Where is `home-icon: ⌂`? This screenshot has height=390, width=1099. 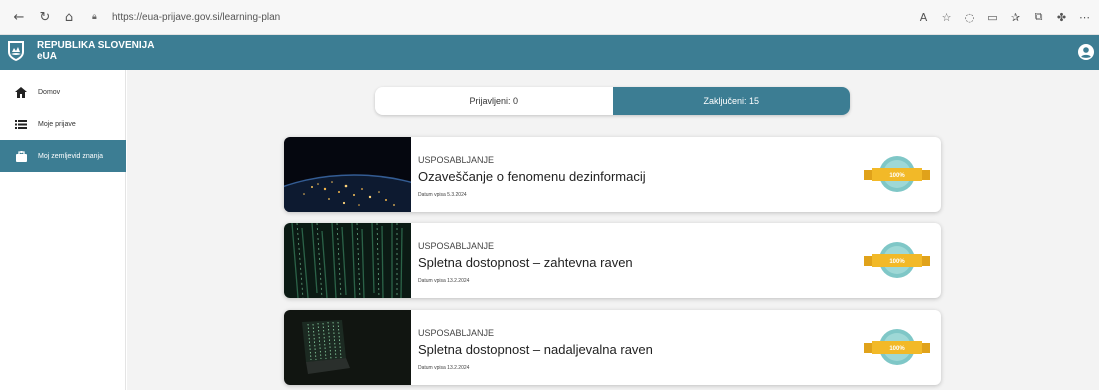 home-icon: ⌂ is located at coordinates (69, 17).